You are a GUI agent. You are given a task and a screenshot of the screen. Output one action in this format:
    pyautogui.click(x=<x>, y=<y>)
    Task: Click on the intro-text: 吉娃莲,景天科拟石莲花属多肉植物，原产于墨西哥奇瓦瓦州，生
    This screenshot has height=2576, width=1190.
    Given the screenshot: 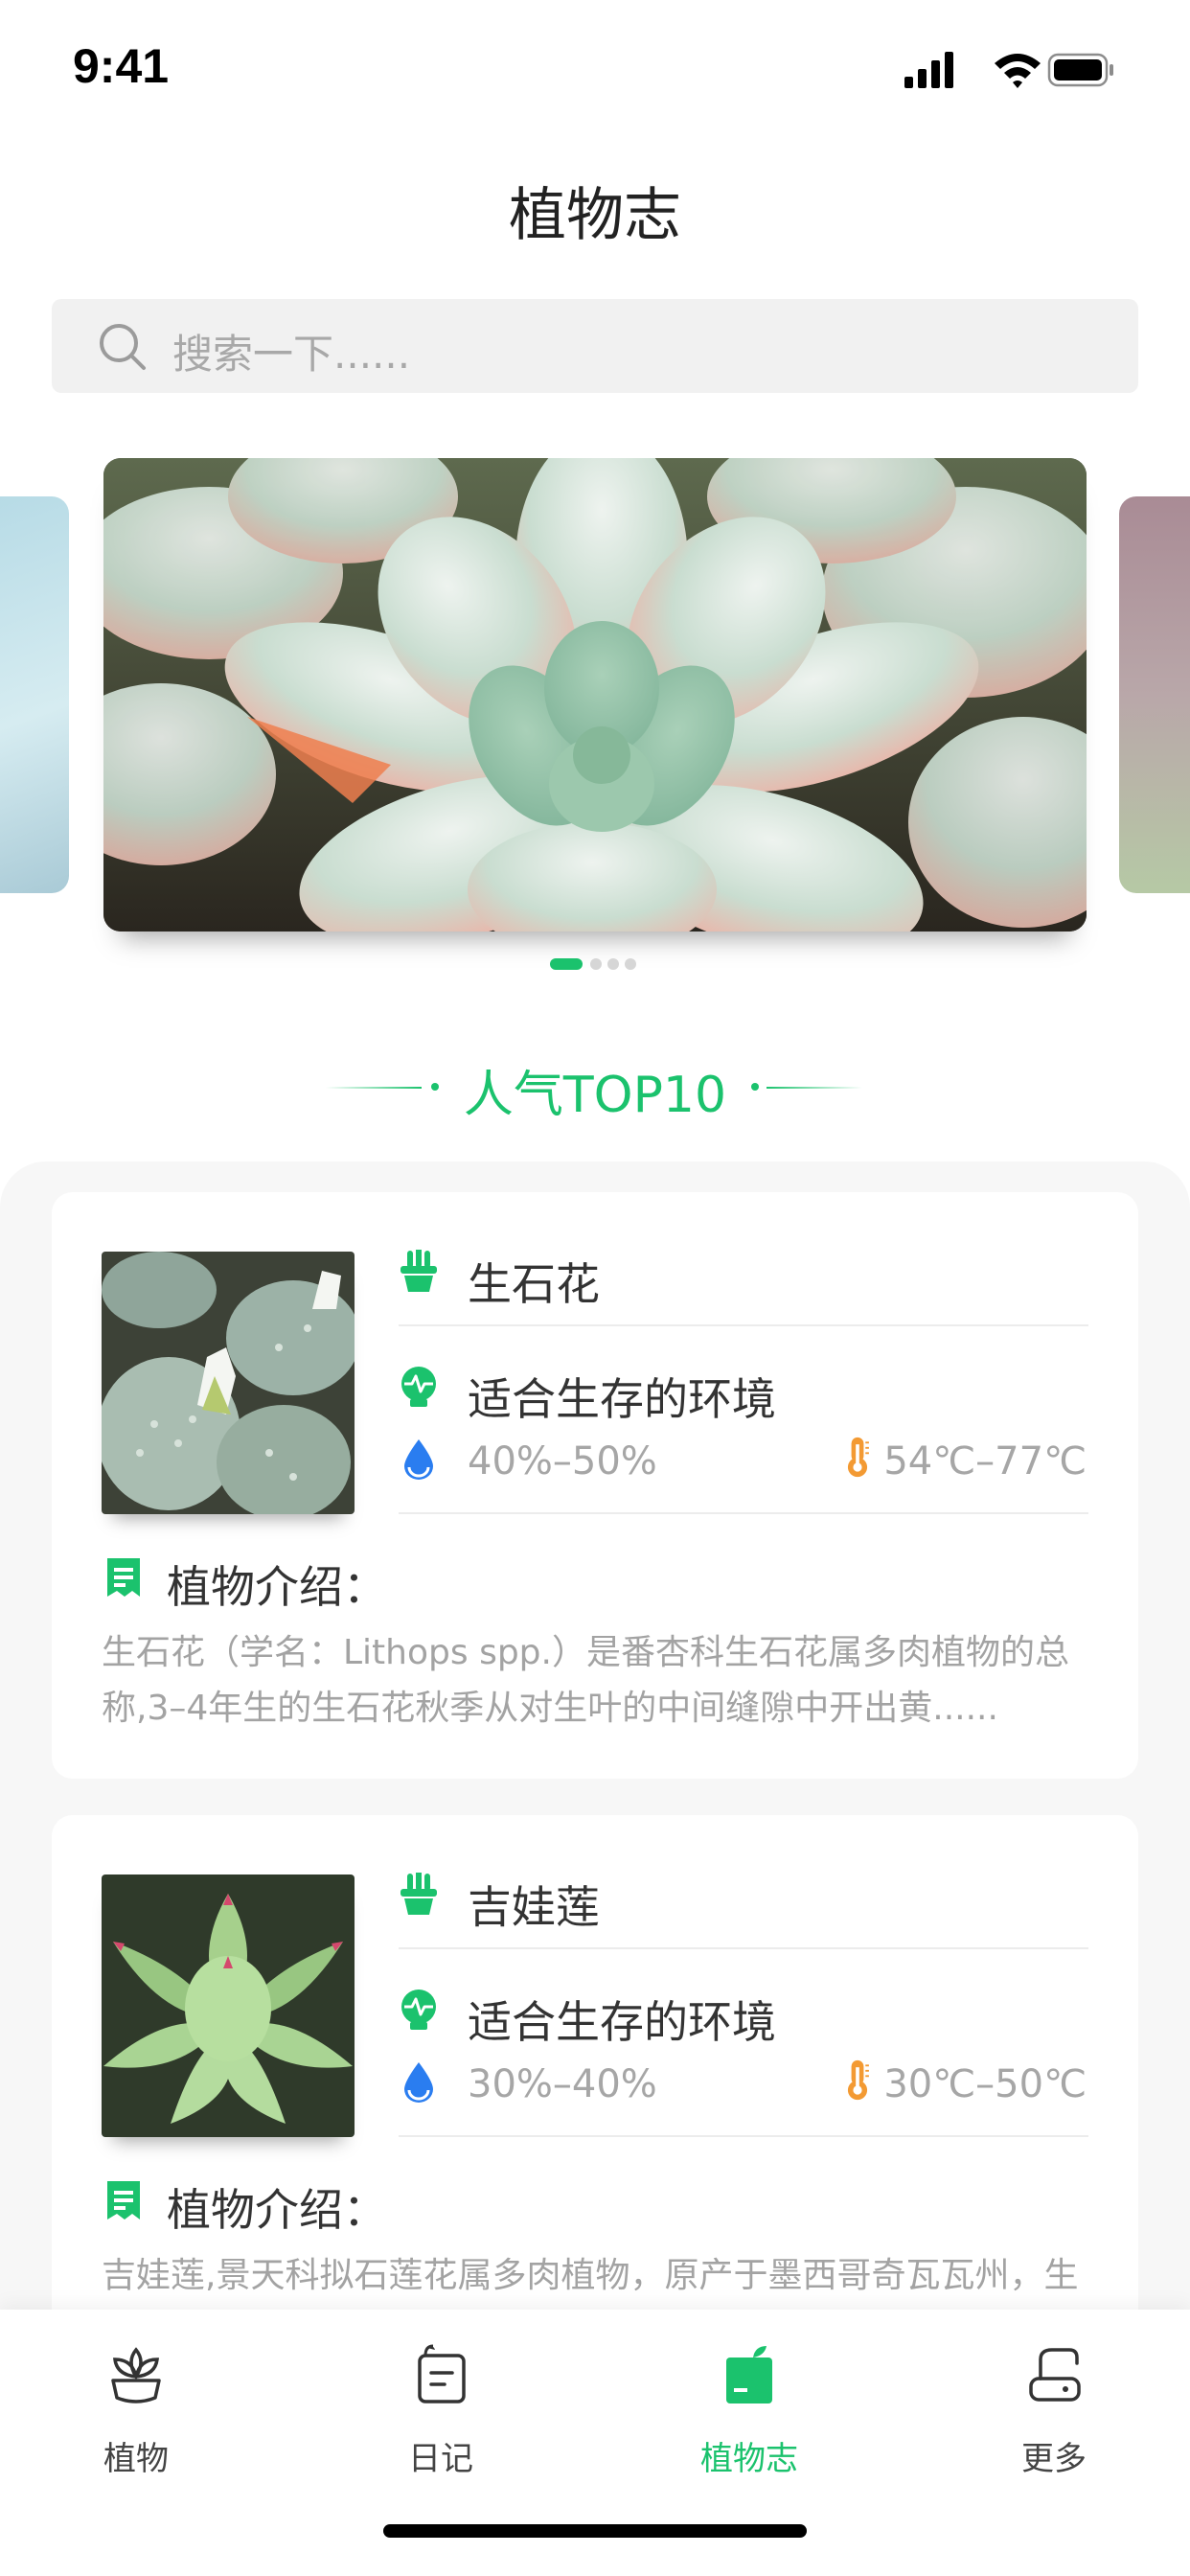 What is the action you would take?
    pyautogui.click(x=590, y=2275)
    